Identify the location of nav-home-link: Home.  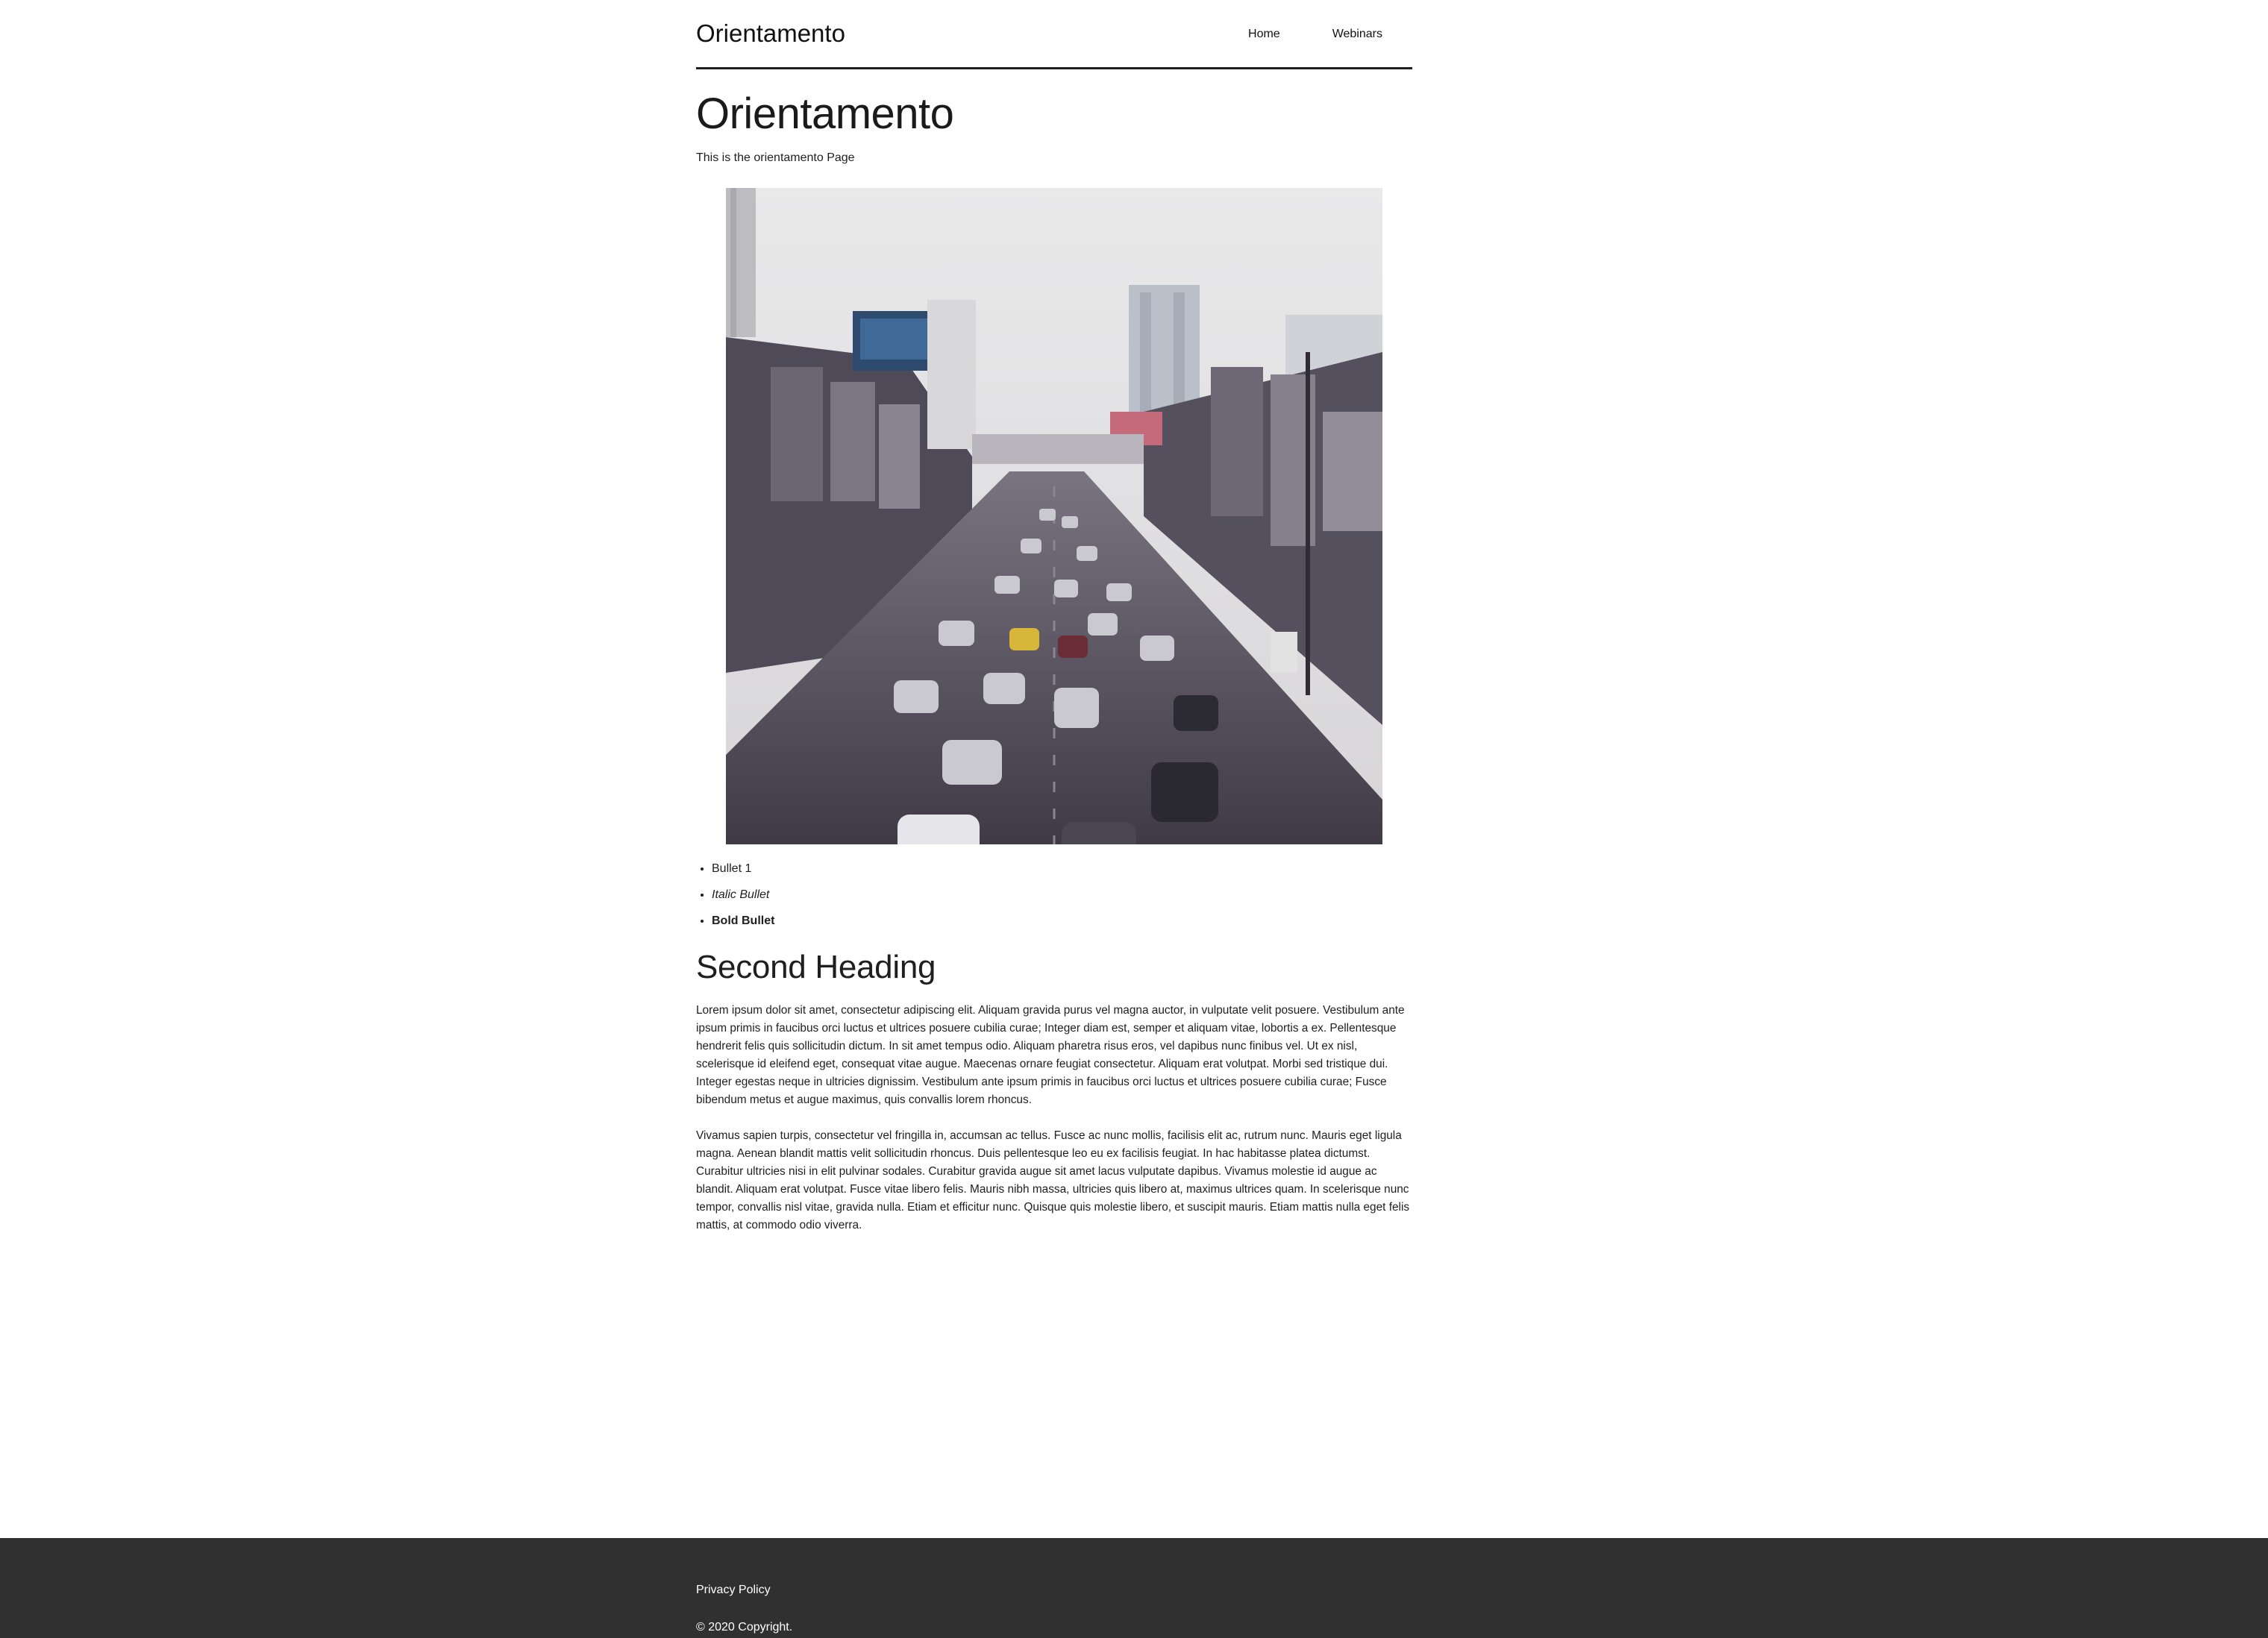
(1264, 34).